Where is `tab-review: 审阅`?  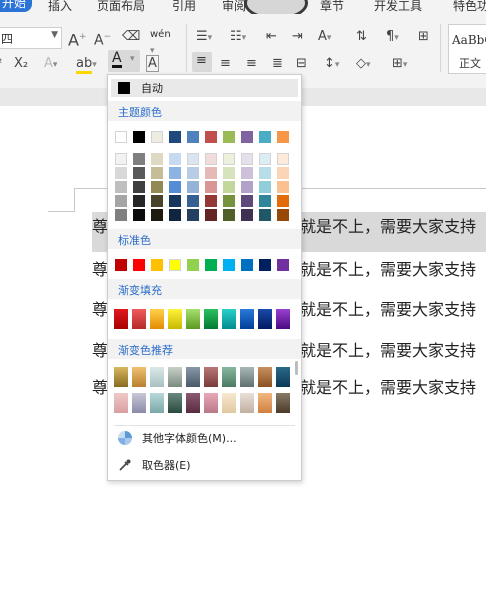
tab-review: 审阅 is located at coordinates (234, 7).